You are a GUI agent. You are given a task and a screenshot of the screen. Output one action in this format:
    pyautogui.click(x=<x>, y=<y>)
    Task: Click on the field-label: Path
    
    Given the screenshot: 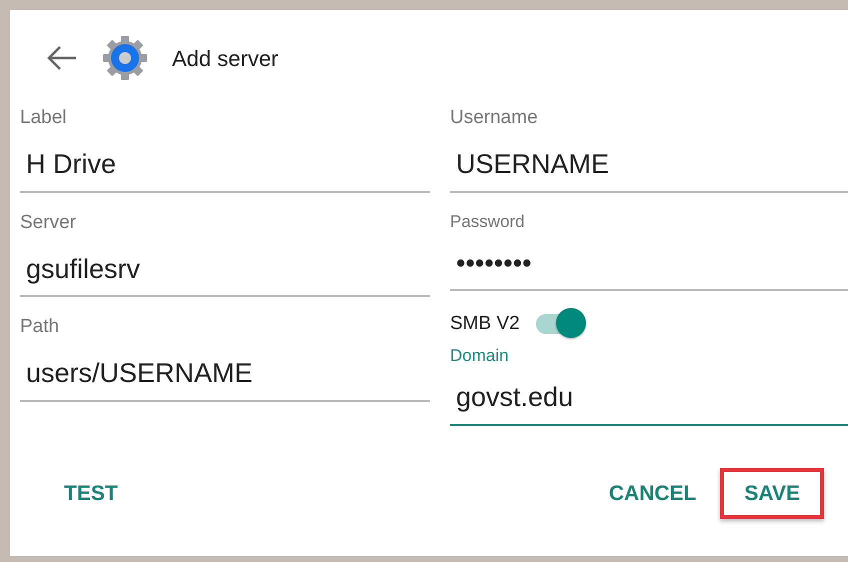 What is the action you would take?
    pyautogui.click(x=40, y=327)
    